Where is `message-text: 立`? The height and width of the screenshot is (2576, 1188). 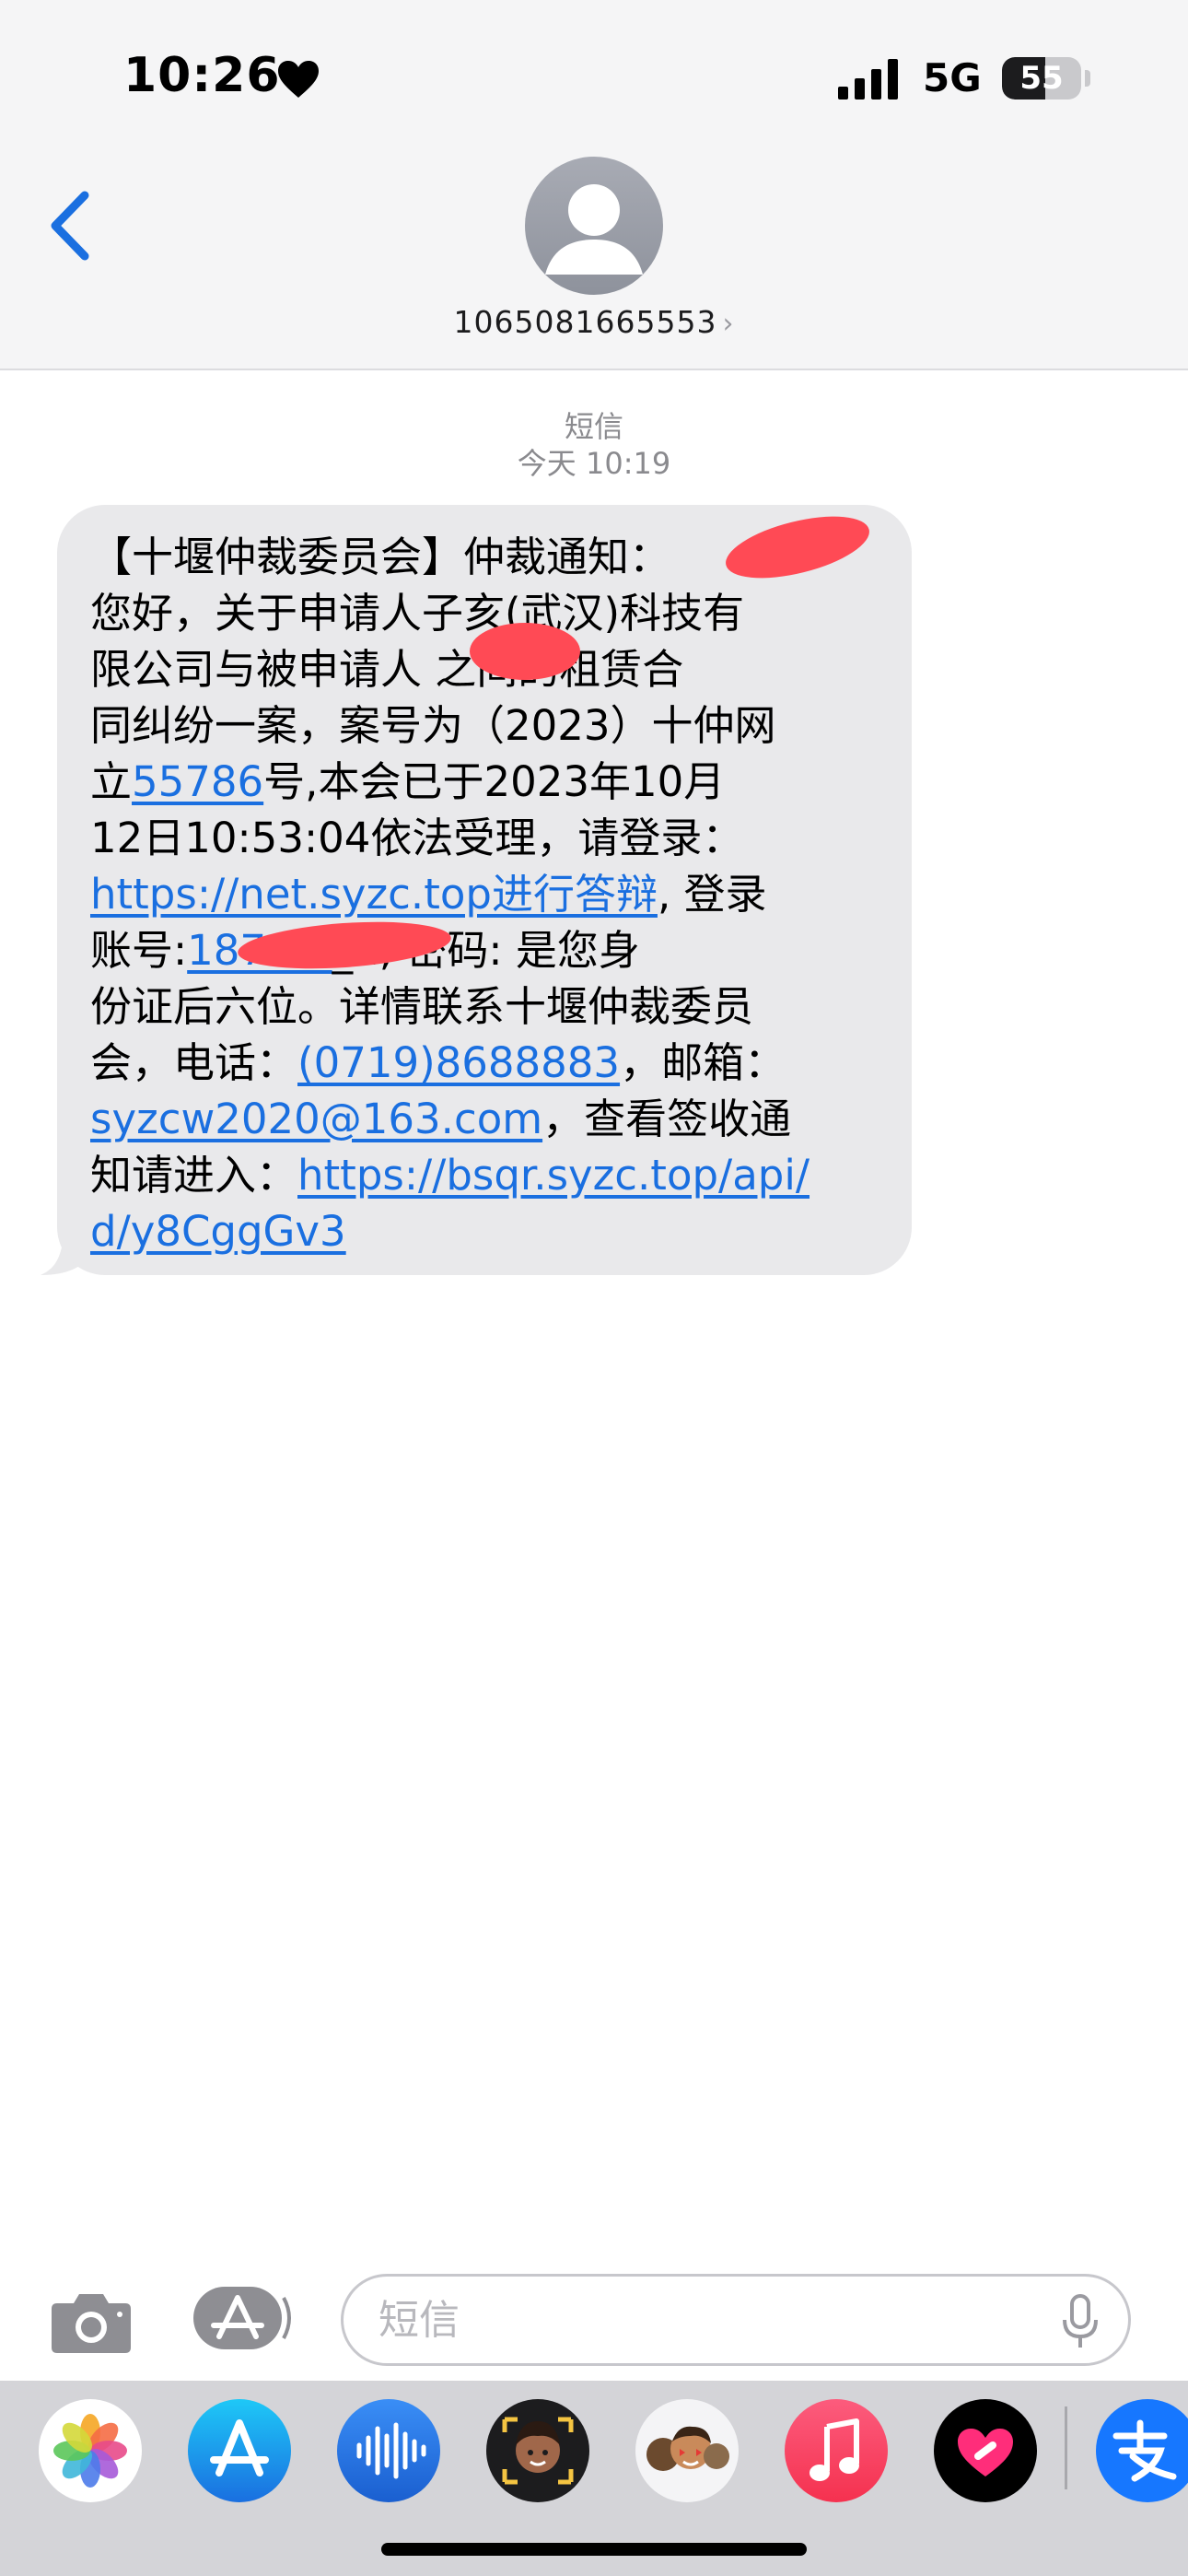
message-text: 立 is located at coordinates (111, 781).